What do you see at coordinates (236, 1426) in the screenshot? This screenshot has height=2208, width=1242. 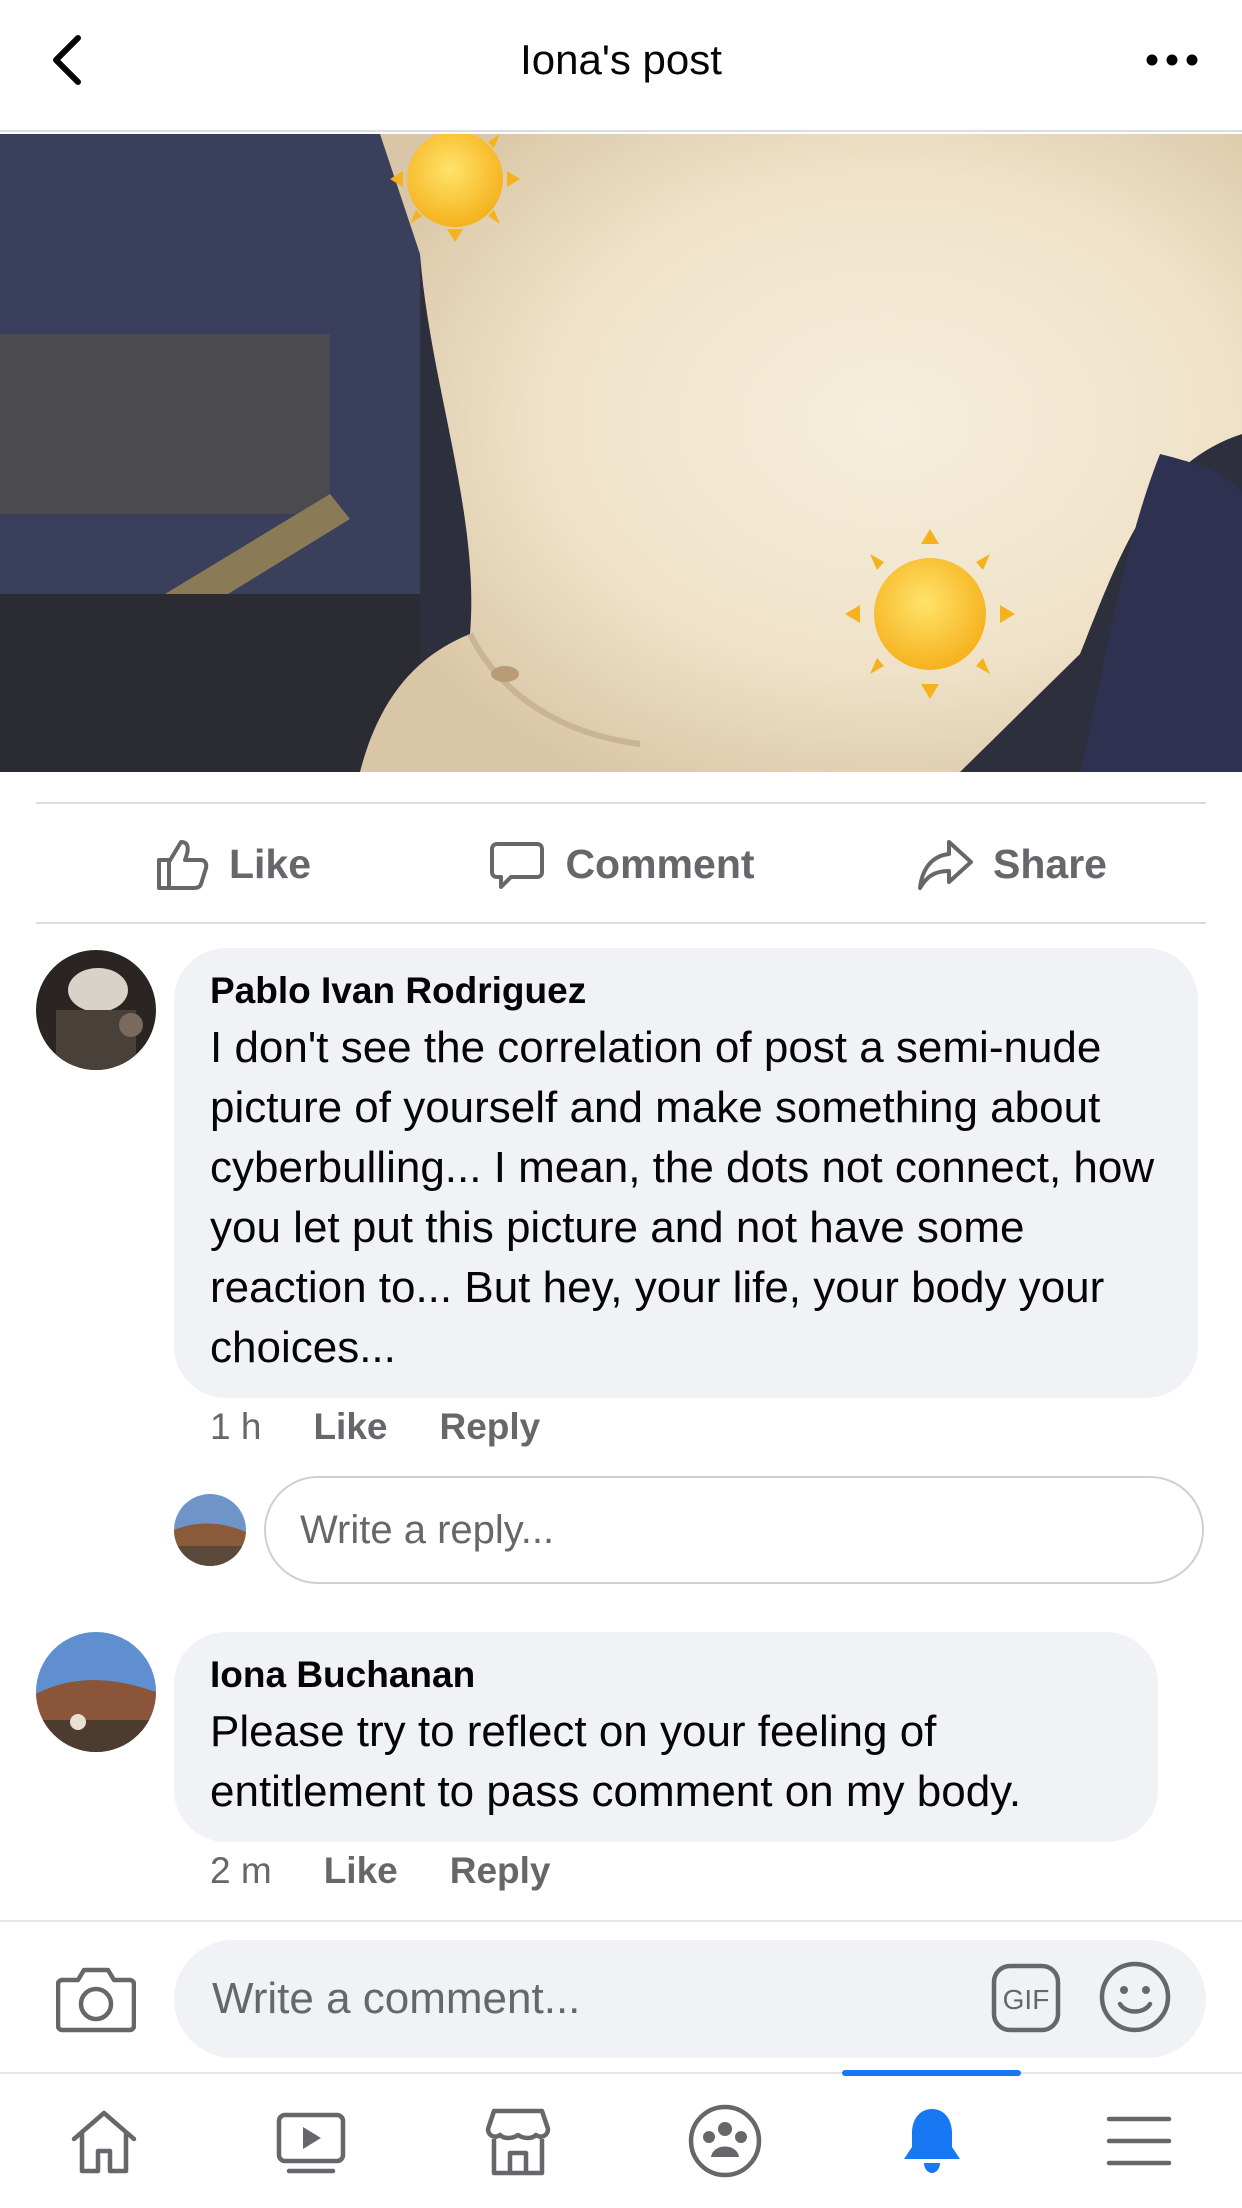 I see `comment-time: 1 h` at bounding box center [236, 1426].